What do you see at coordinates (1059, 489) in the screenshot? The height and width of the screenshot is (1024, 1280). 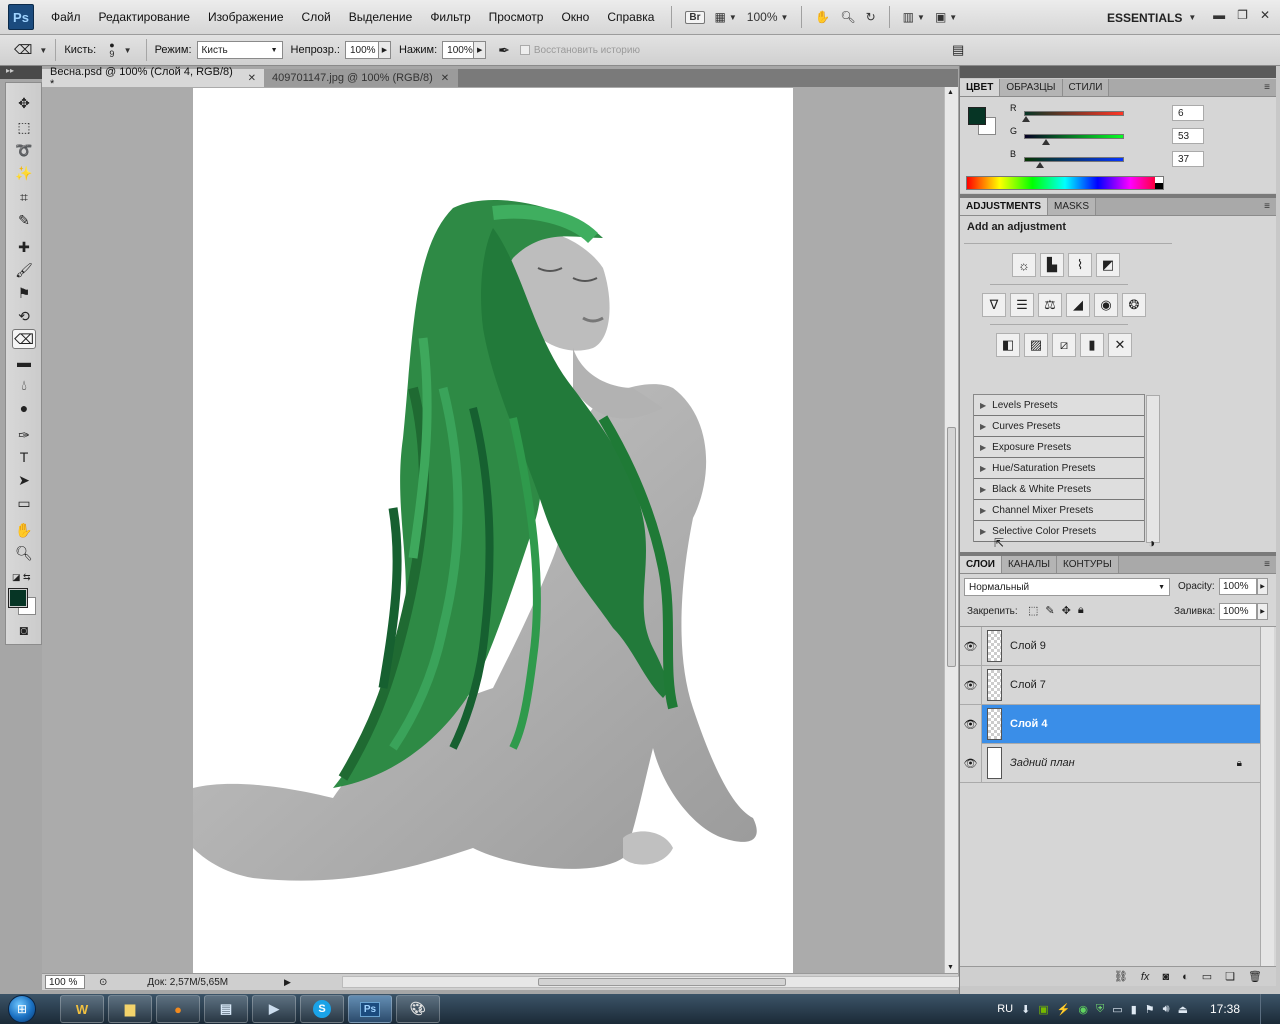 I see `preset-item: ▶ Black & White Presets` at bounding box center [1059, 489].